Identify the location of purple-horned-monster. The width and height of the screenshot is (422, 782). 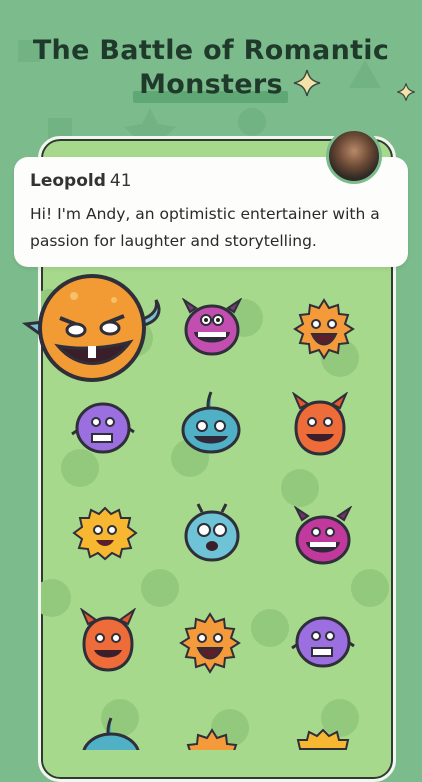
(212, 328).